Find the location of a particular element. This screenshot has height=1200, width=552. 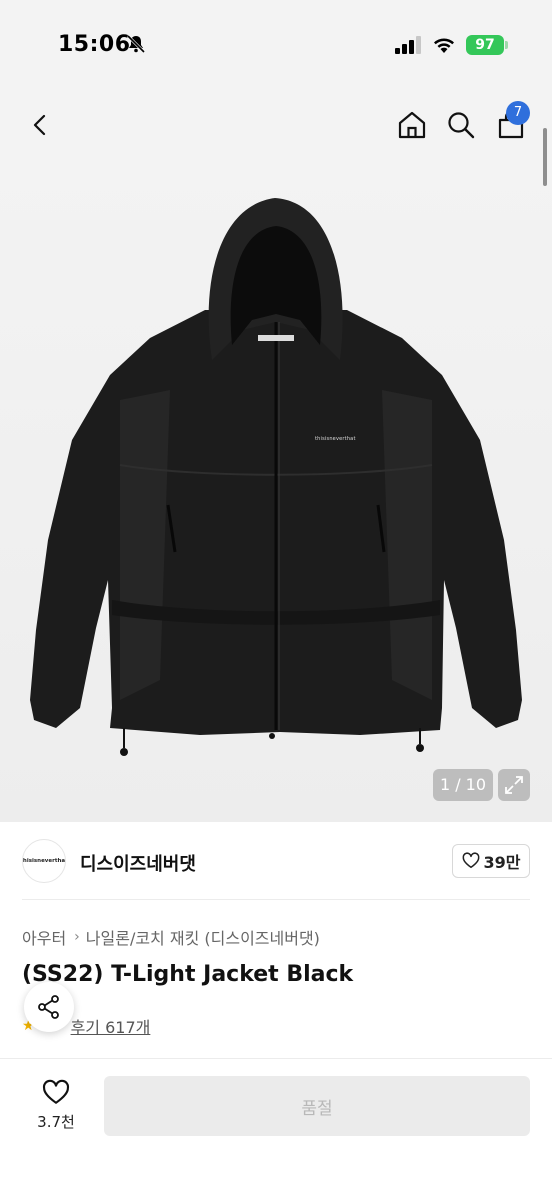

home-icon is located at coordinates (412, 125).